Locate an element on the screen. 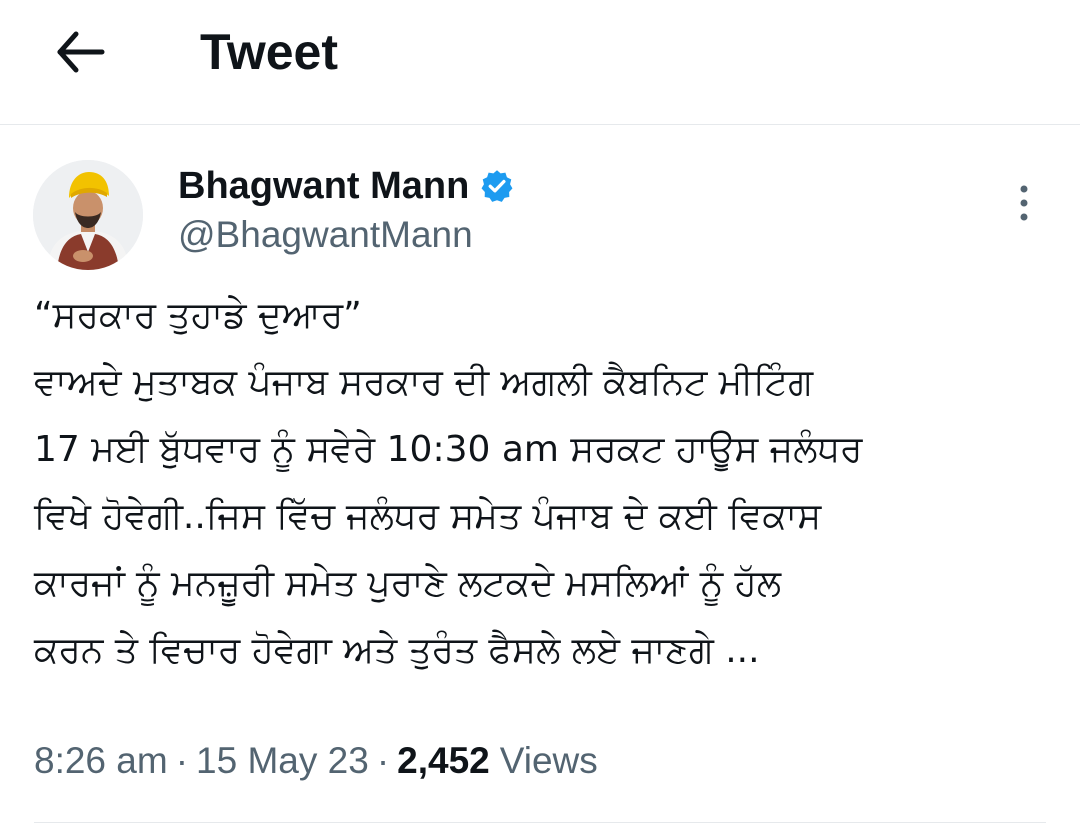  verified-badge-icon is located at coordinates (497, 186).